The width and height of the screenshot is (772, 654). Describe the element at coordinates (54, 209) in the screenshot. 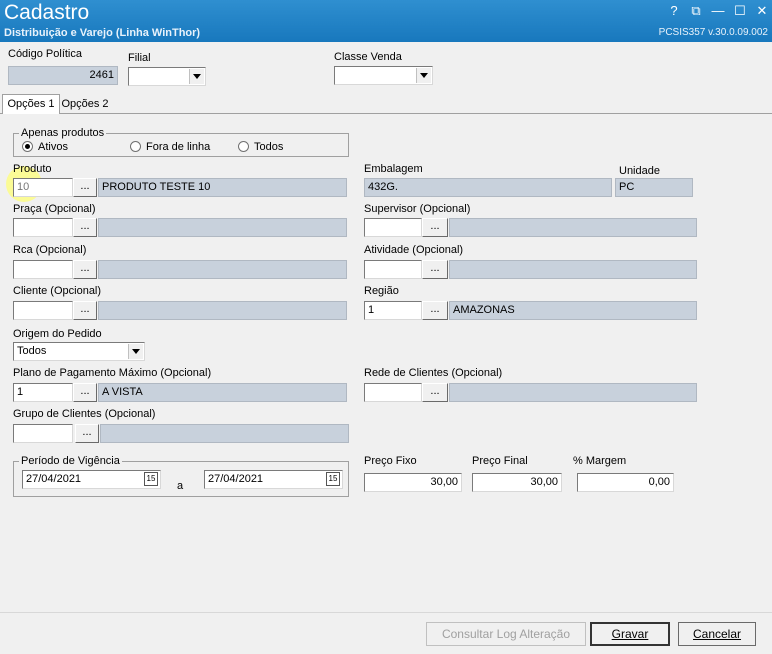

I see `praca-label: Praça (Opcional)` at that location.